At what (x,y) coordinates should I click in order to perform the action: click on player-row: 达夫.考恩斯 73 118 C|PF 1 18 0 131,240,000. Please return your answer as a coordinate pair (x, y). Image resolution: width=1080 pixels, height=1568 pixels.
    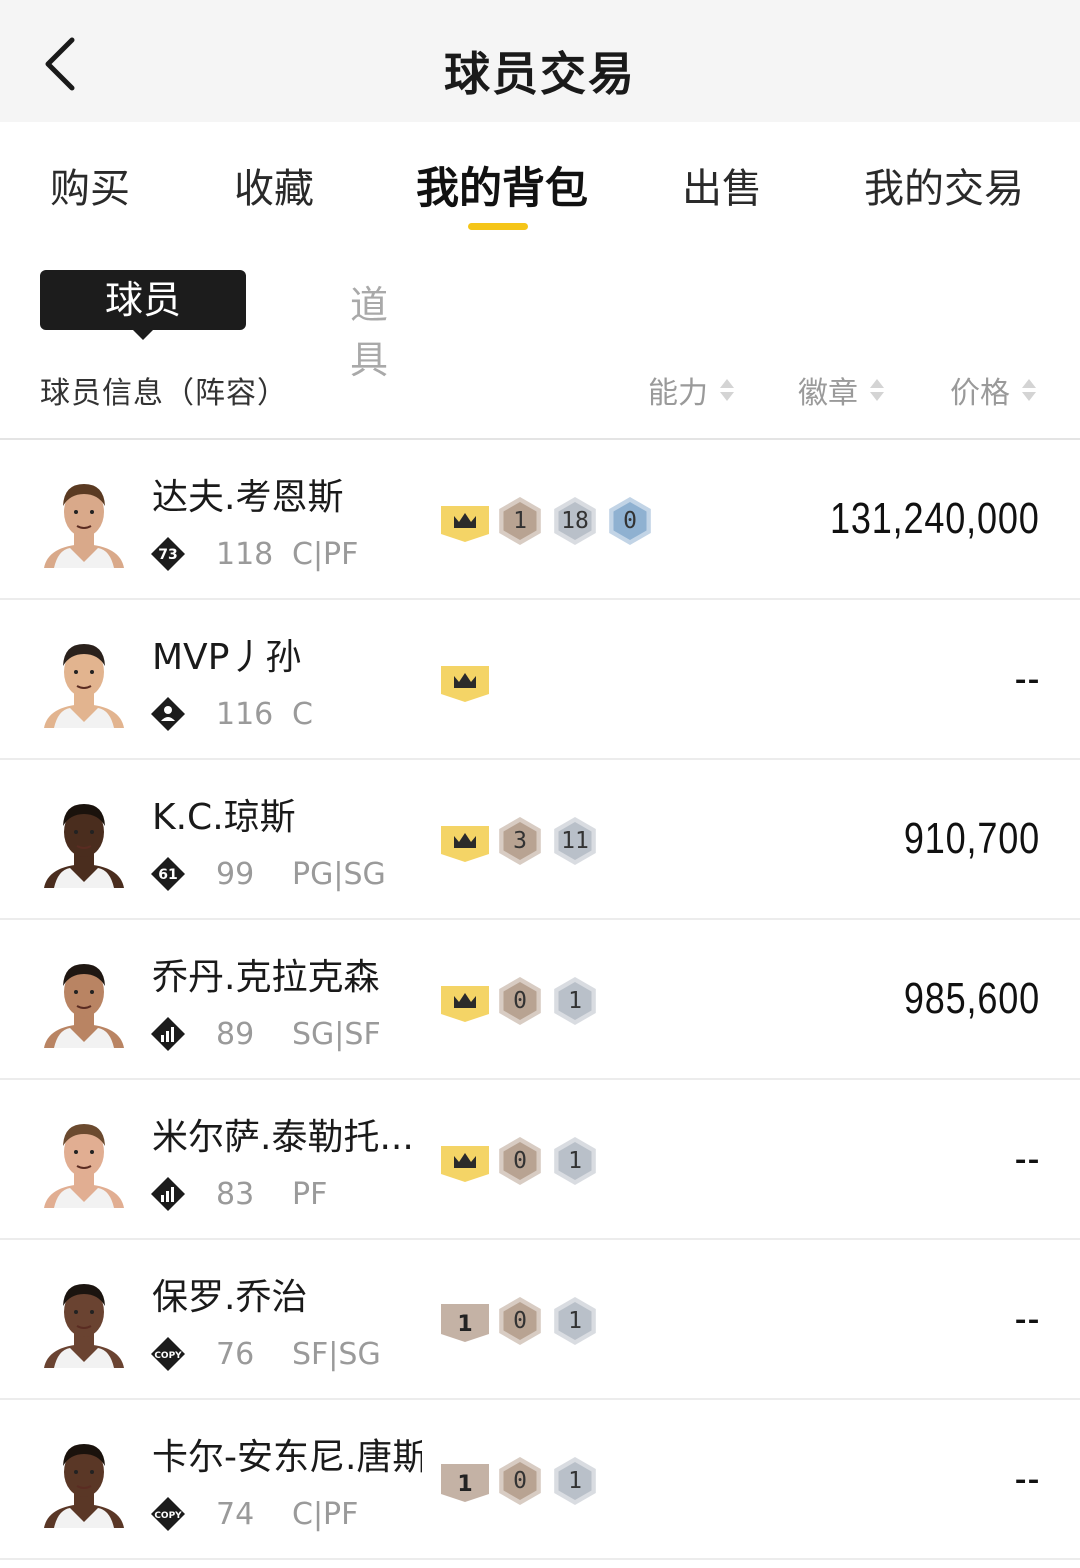
    Looking at the image, I should click on (540, 520).